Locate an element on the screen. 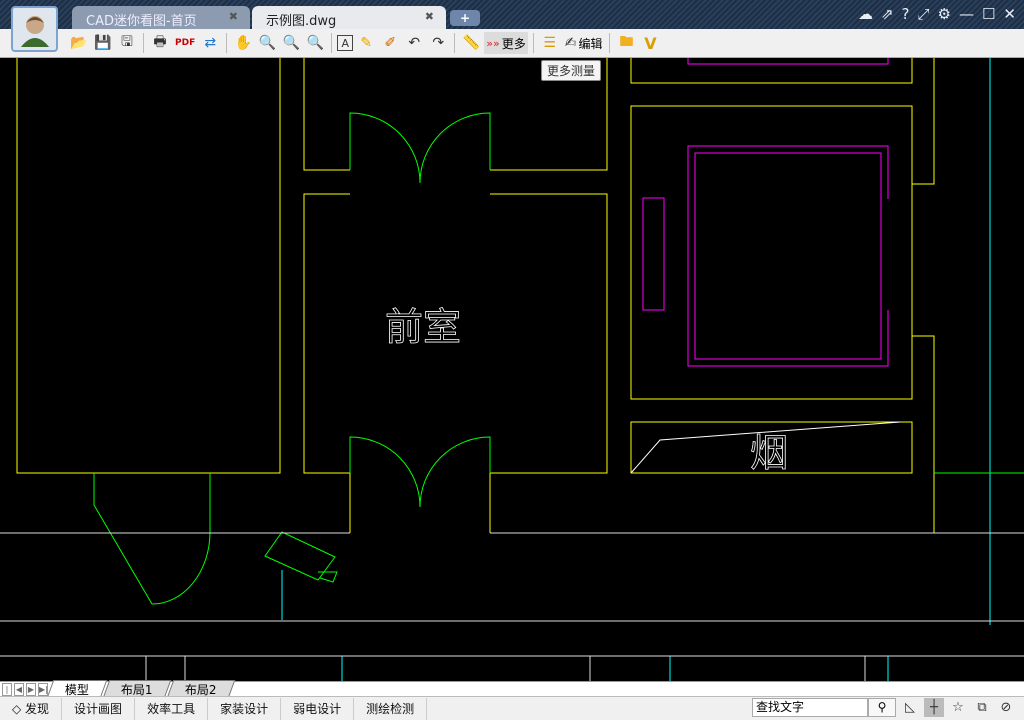 The height and width of the screenshot is (720, 1024). last-tab-icon: ▶| is located at coordinates (43, 689).